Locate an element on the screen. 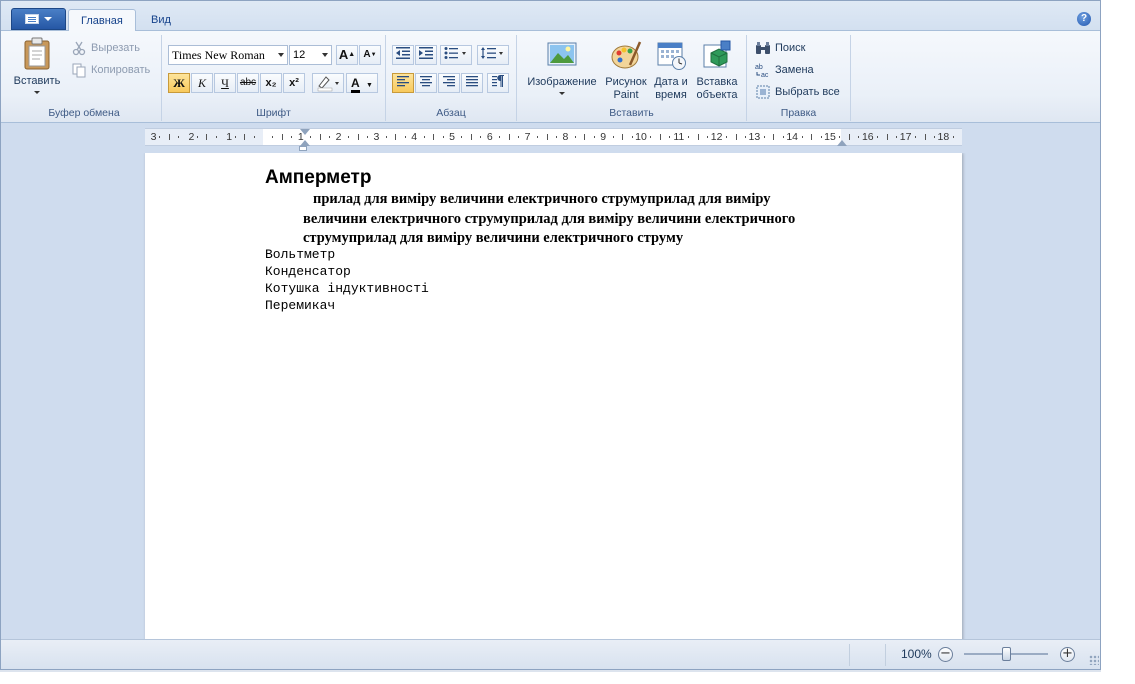 The width and height of the screenshot is (1135, 684). text-color-button: A ▼ is located at coordinates (362, 83).